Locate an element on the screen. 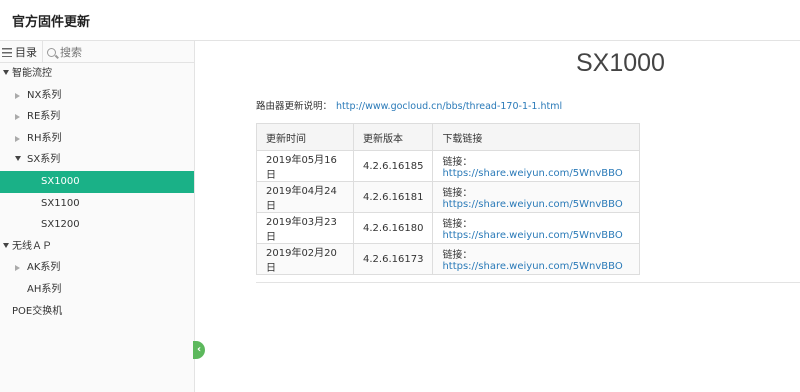 This screenshot has height=392, width=800. toc-tab: 目录 is located at coordinates (19, 52).